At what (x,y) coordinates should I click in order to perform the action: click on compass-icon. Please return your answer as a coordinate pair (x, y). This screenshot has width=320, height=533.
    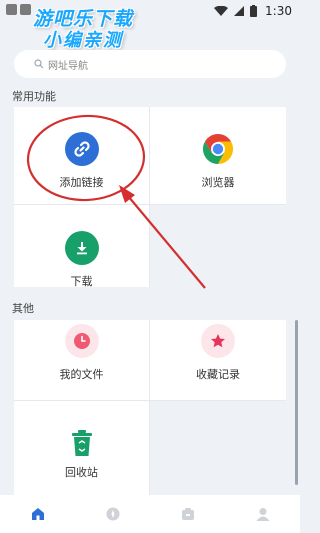
    Looking at the image, I should click on (112, 514).